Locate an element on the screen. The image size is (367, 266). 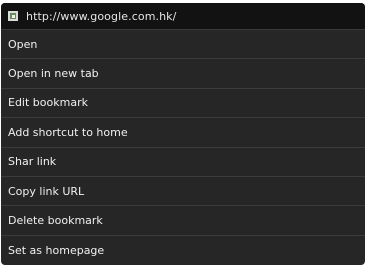
menu-item-edit-bookmark: Edit bookmark is located at coordinates (183, 104).